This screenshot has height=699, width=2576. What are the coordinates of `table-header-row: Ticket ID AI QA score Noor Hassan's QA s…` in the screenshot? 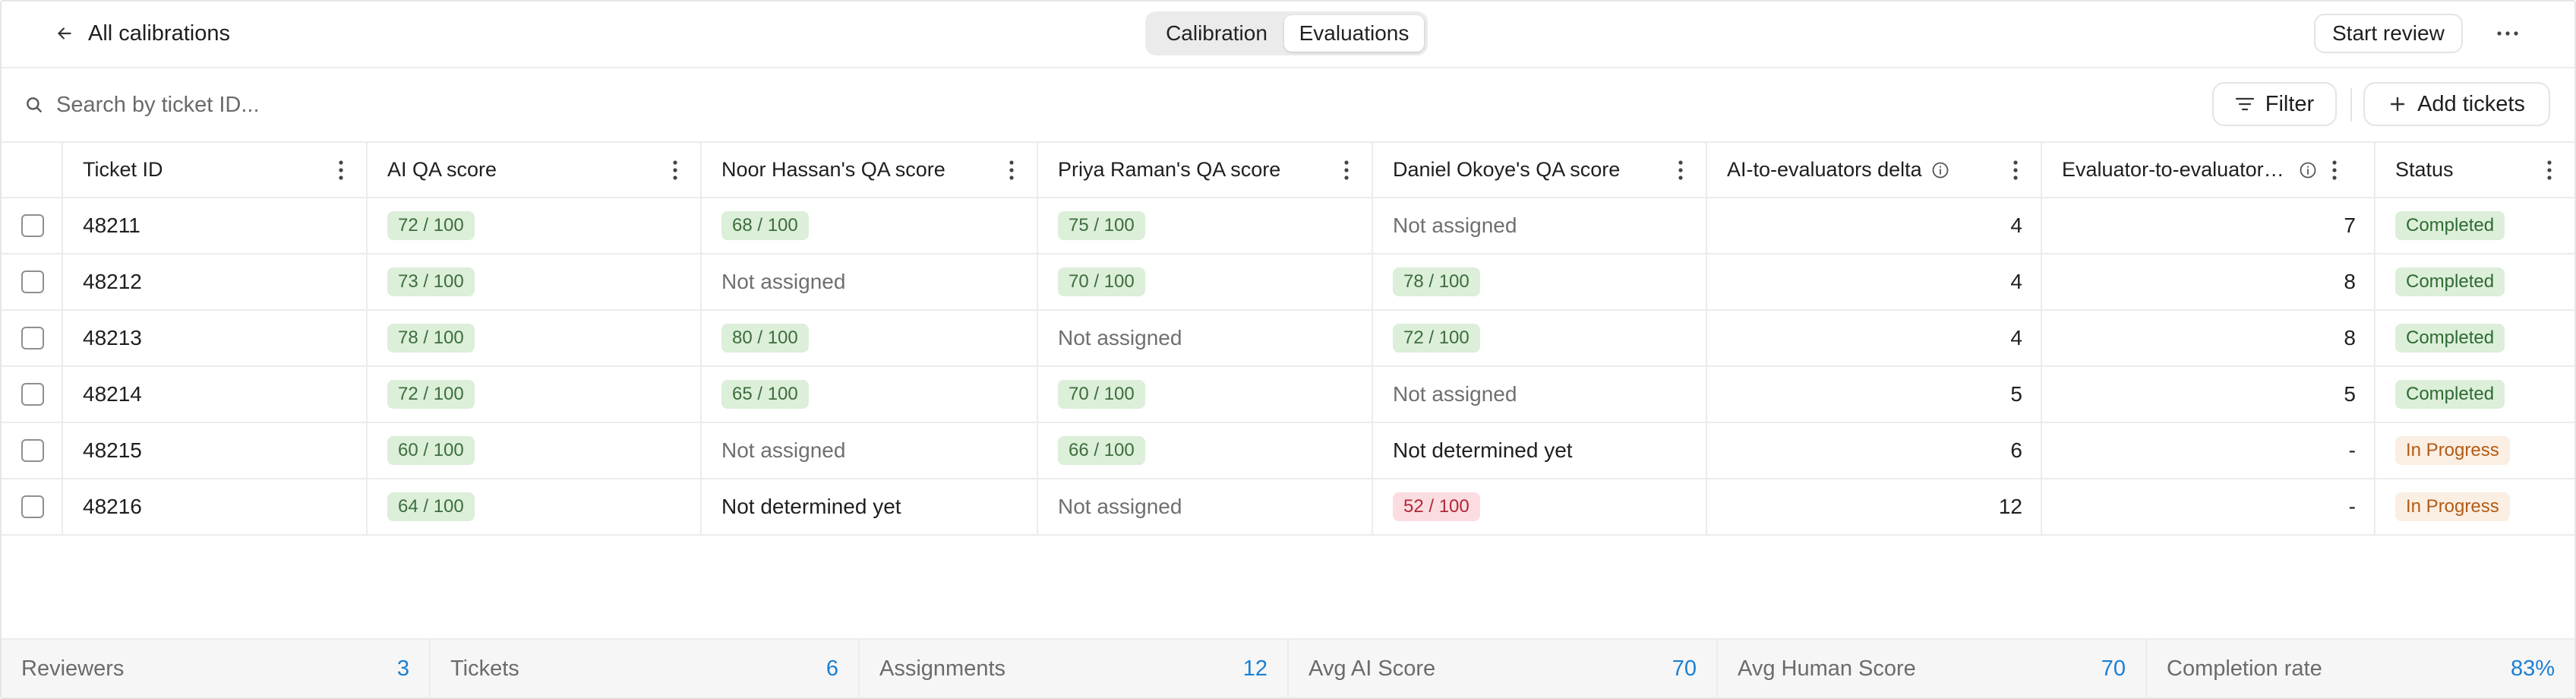 It's located at (1288, 170).